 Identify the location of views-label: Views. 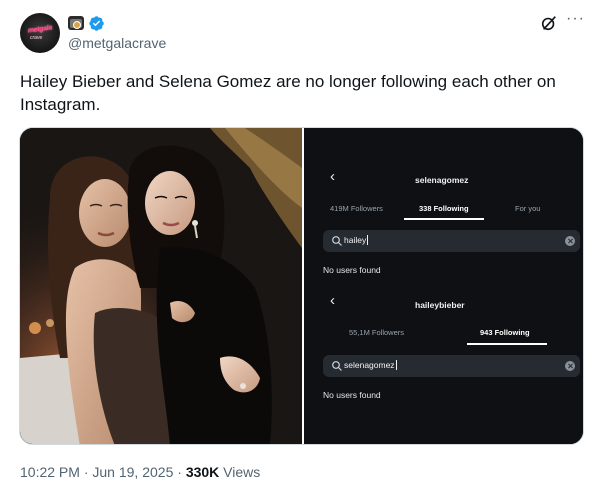
(242, 472).